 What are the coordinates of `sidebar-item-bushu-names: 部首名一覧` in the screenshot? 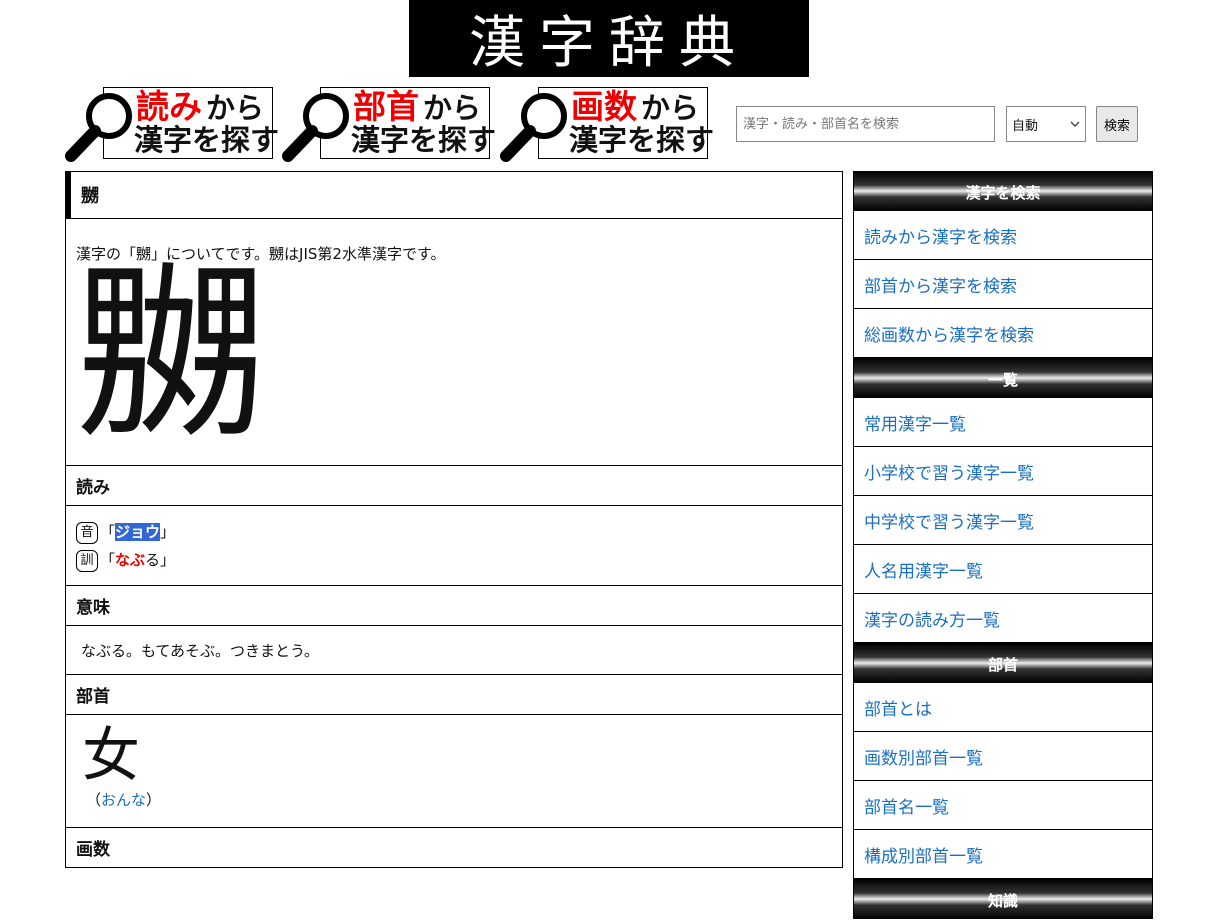 It's located at (1003, 805).